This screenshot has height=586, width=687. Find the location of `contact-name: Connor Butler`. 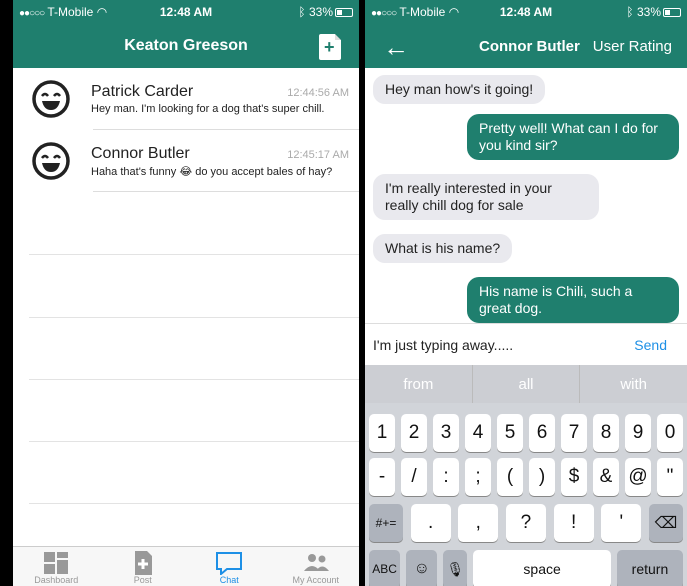

contact-name: Connor Butler is located at coordinates (140, 153).